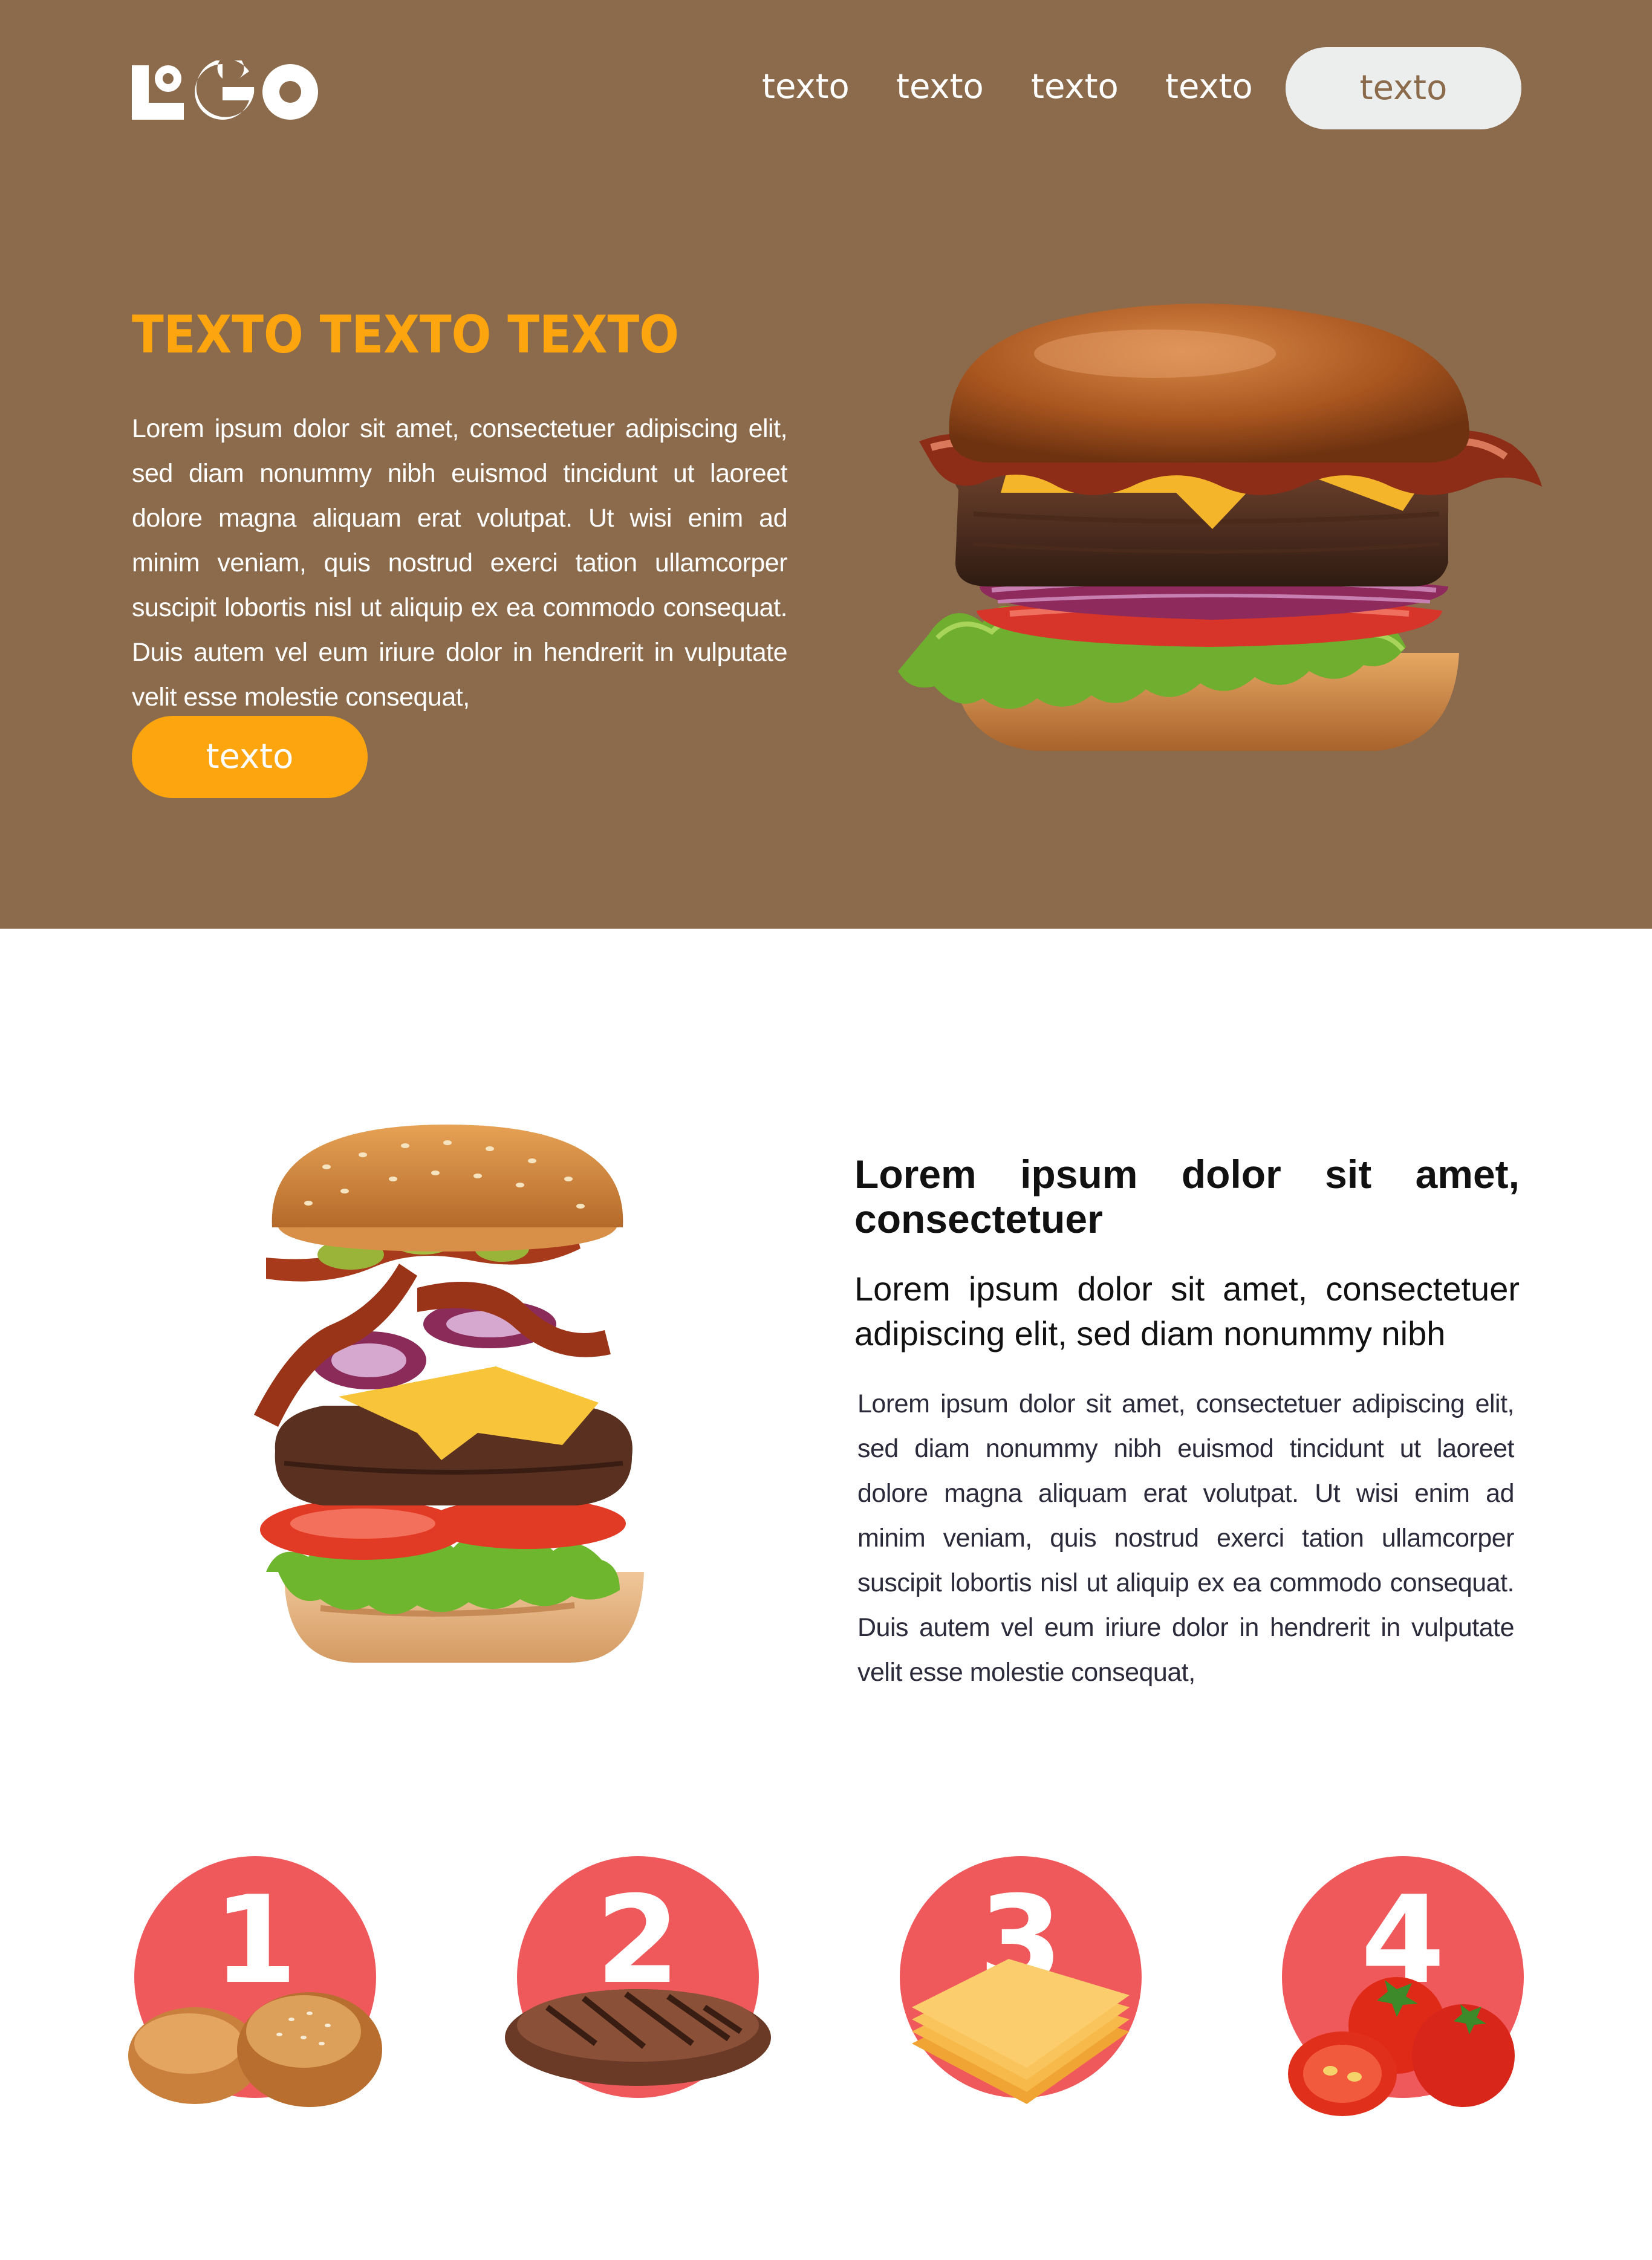  Describe the element at coordinates (255, 2049) in the screenshot. I see `burger-buns-icon` at that location.